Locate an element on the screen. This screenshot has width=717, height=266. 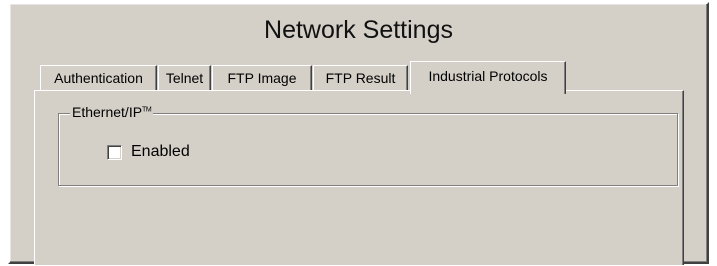
tab-industrial-protocols: Industrial Protocols is located at coordinates (488, 77).